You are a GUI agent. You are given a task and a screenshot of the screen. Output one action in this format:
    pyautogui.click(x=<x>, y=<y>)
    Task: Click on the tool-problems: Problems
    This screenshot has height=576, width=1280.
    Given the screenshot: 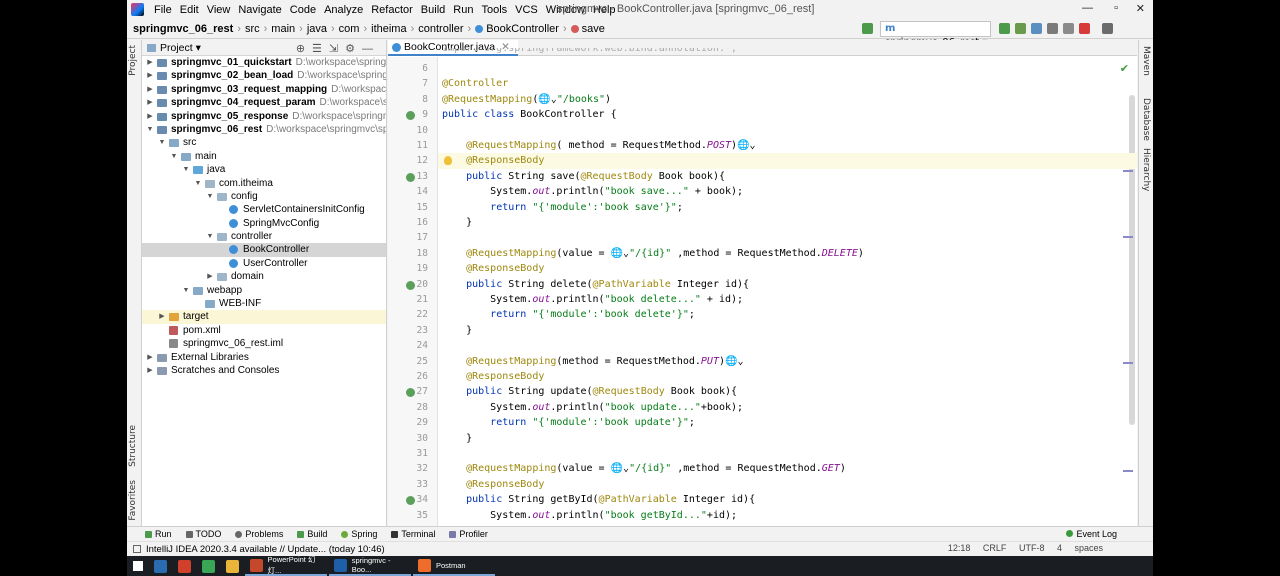 What is the action you would take?
    pyautogui.click(x=259, y=534)
    